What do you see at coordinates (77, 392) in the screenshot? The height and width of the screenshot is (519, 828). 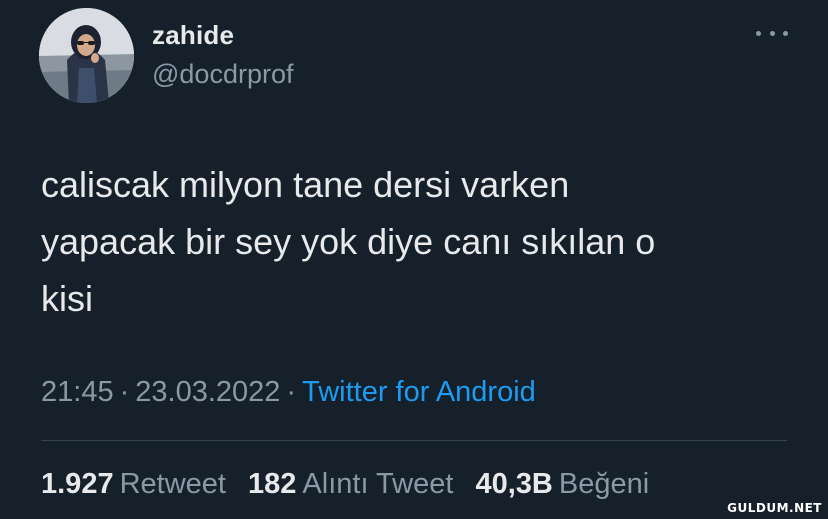 I see `tweet-time: 21:45` at bounding box center [77, 392].